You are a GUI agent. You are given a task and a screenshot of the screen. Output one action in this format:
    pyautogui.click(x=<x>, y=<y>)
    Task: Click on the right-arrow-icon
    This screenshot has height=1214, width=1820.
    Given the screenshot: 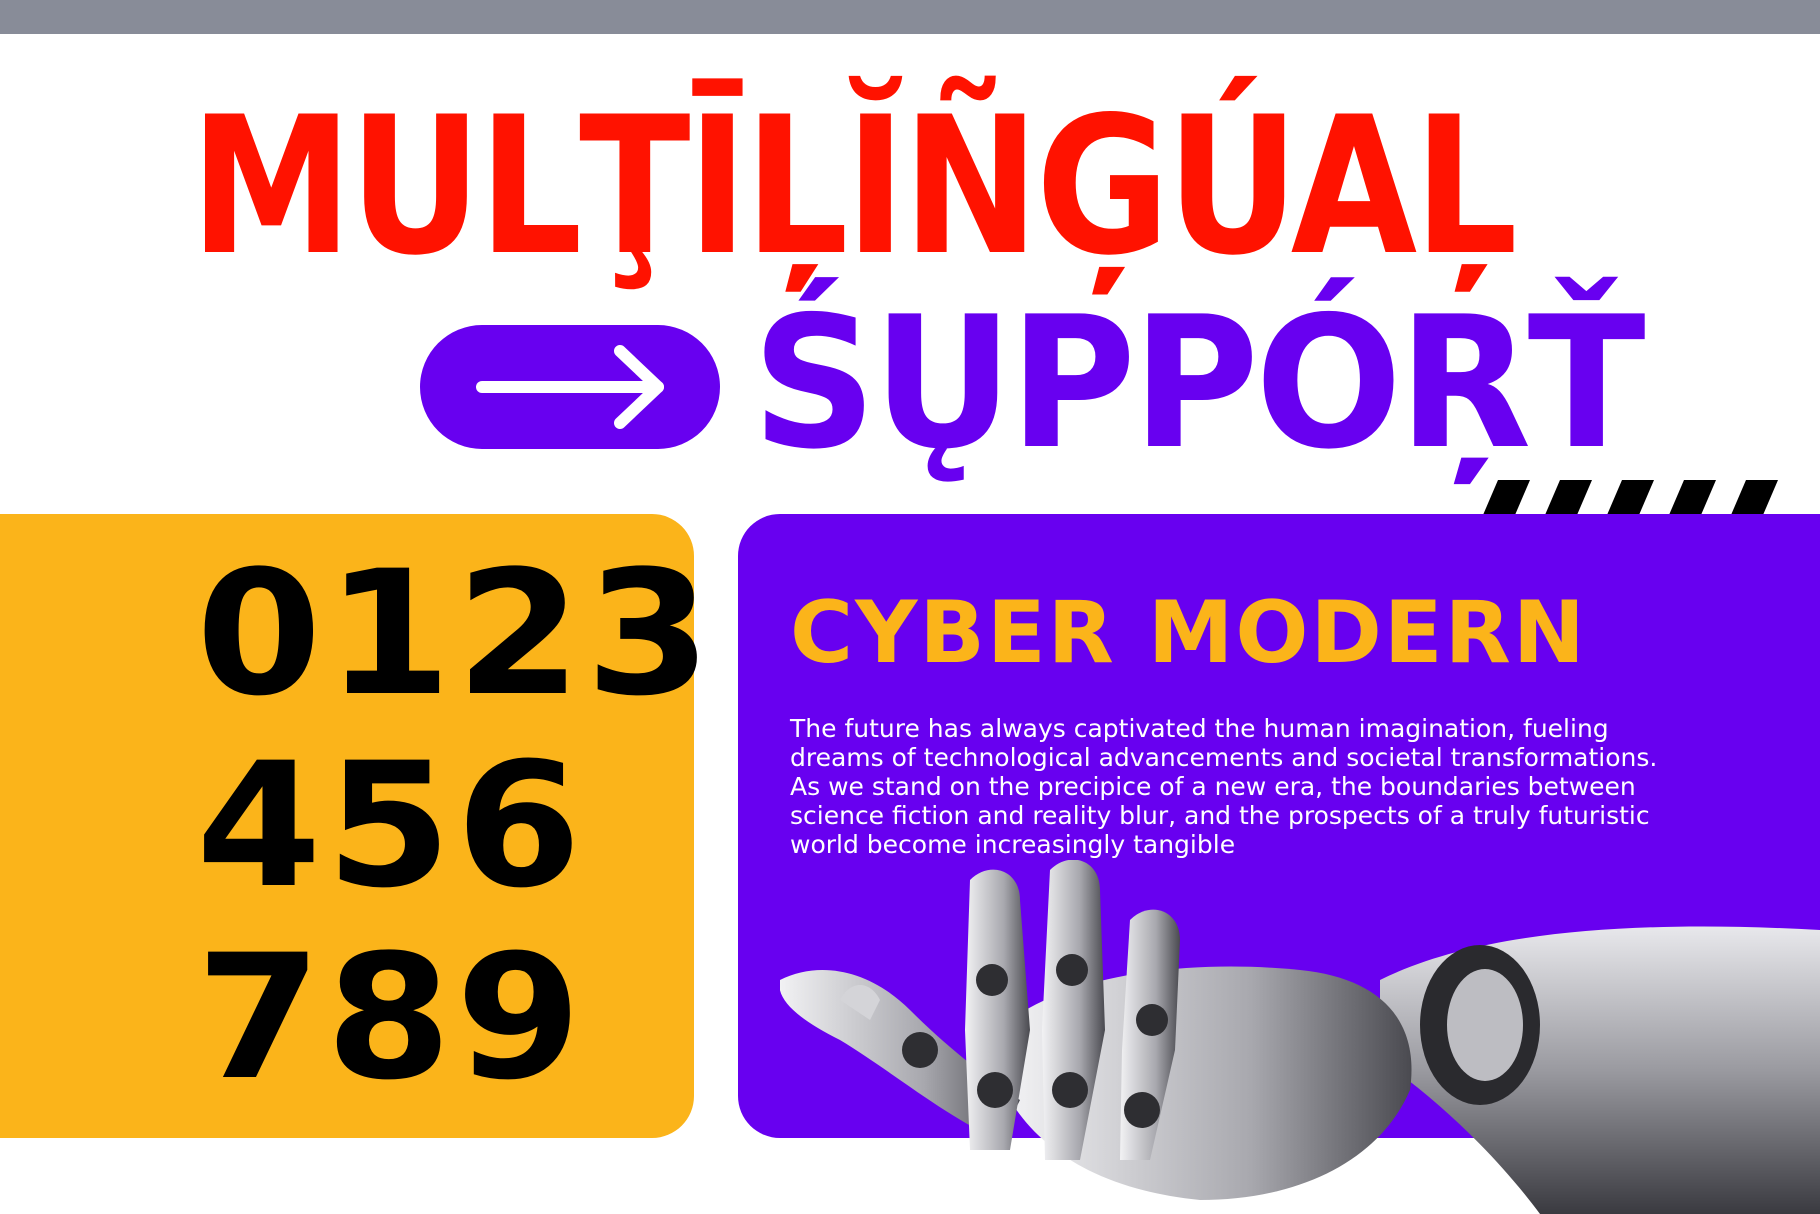 What is the action you would take?
    pyautogui.click(x=570, y=387)
    